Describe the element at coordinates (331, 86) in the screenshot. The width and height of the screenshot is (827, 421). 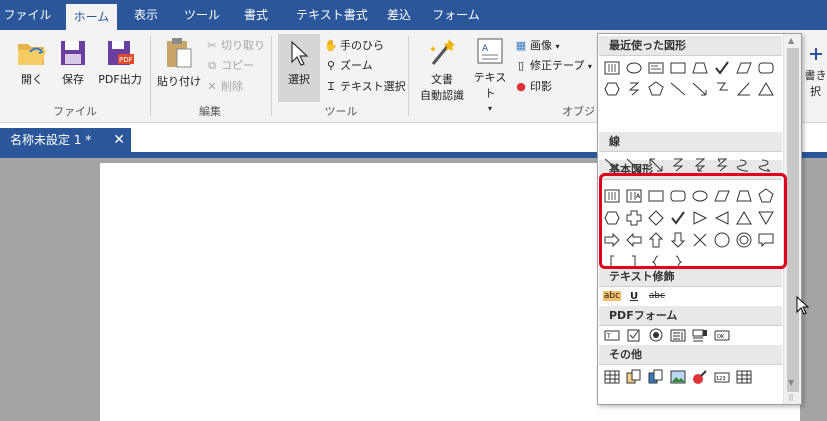
I see `text-cursor-icon: Ɪ` at that location.